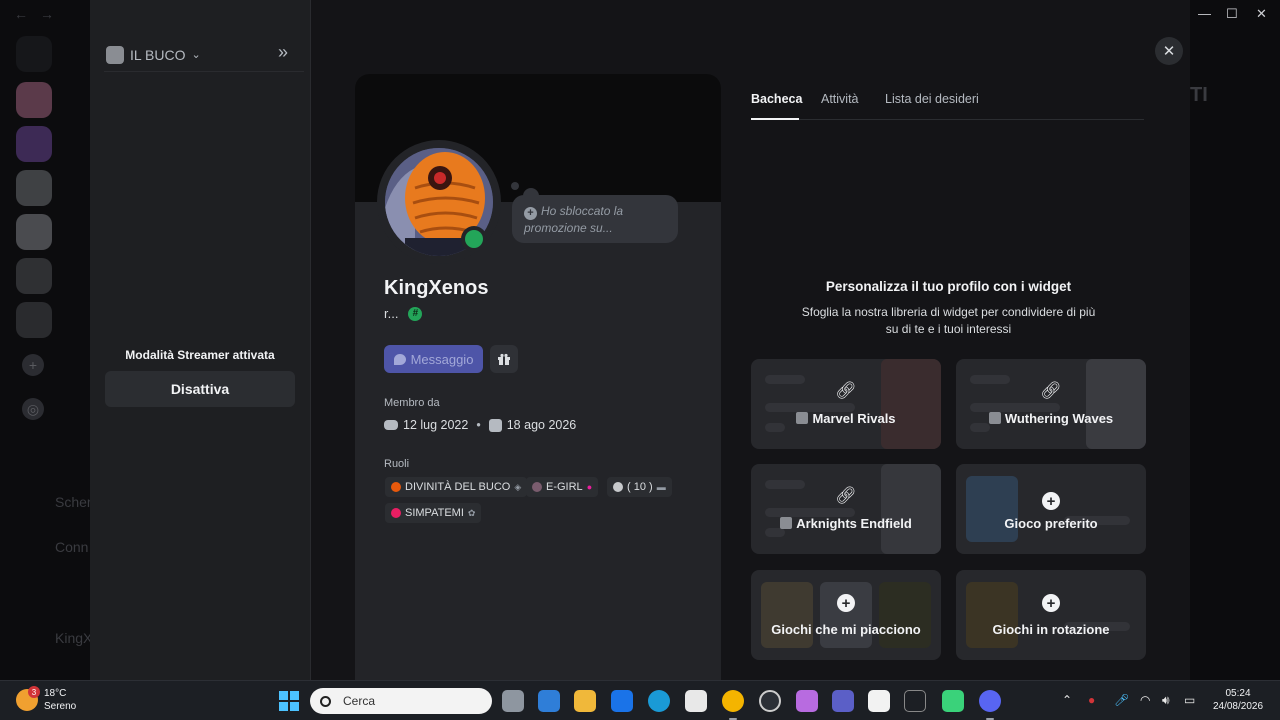  Describe the element at coordinates (1169, 51) in the screenshot. I see `close-icon: ✕` at that location.